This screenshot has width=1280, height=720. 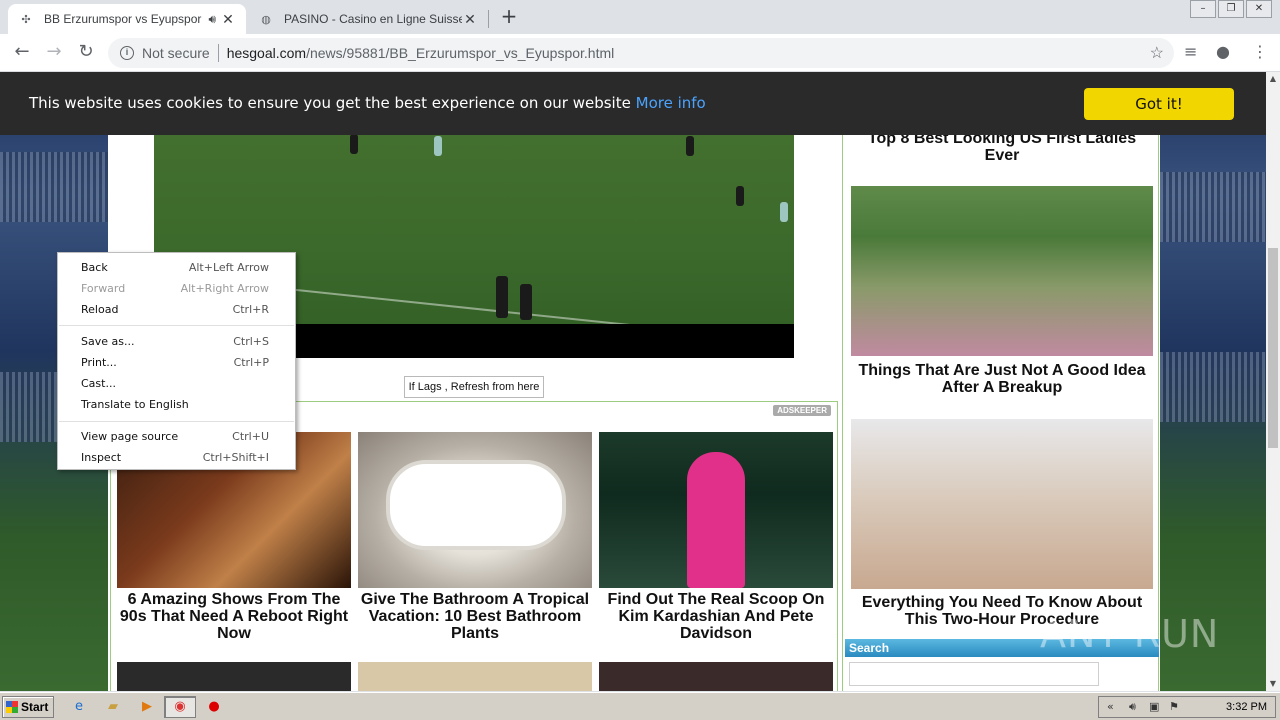 I want to click on tab-divider, so click(x=488, y=19).